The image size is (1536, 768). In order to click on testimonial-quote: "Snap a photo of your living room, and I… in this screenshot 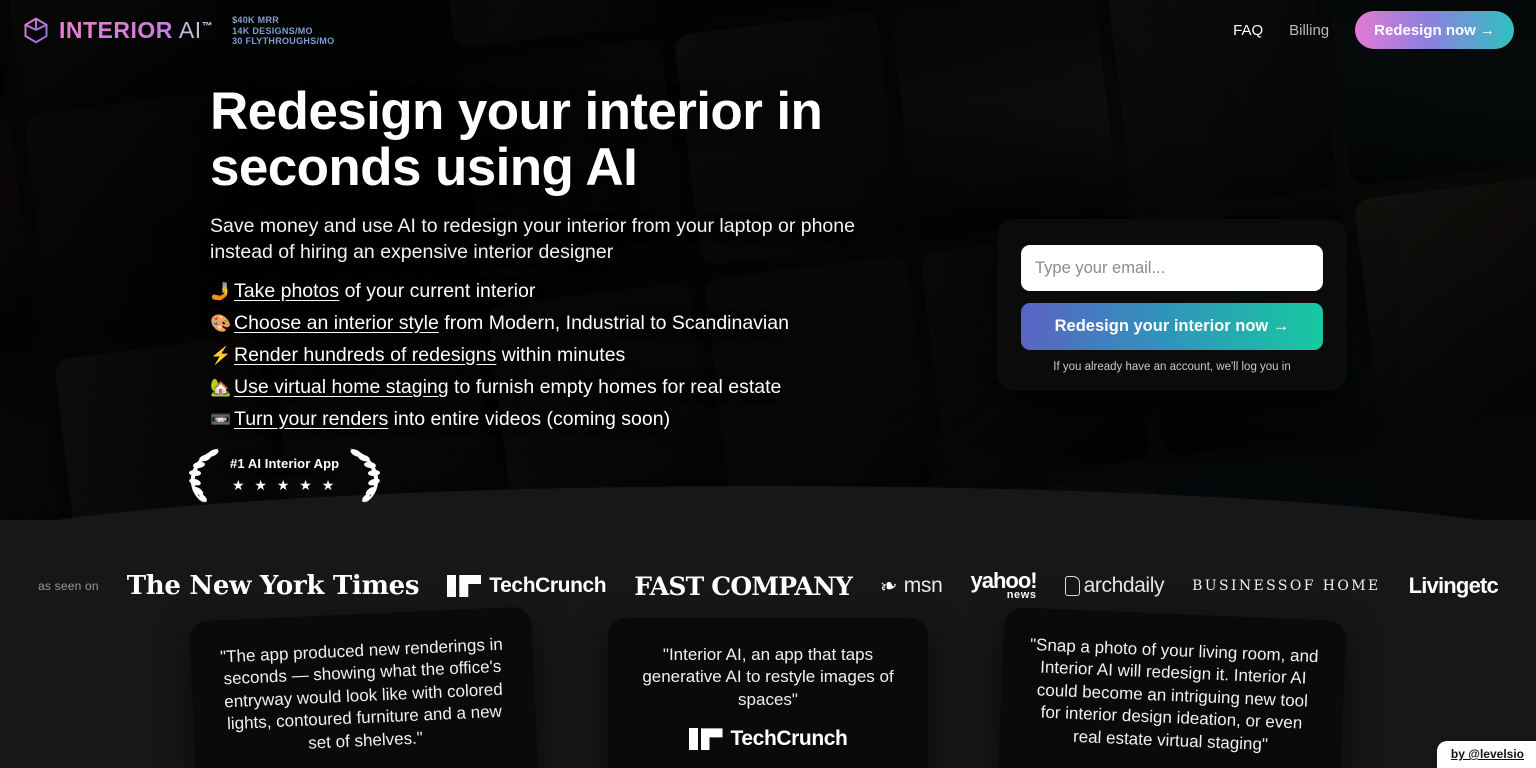, I will do `click(1174, 694)`.